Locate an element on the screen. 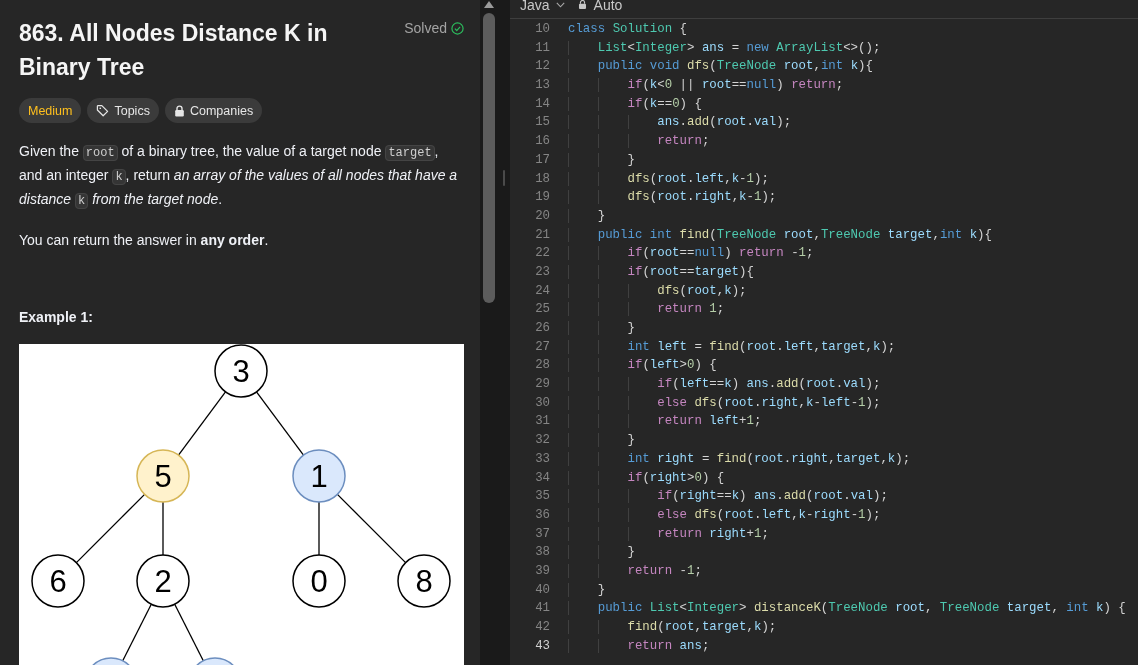 This screenshot has height=665, width=1138. line-number: 22 is located at coordinates (542, 254).